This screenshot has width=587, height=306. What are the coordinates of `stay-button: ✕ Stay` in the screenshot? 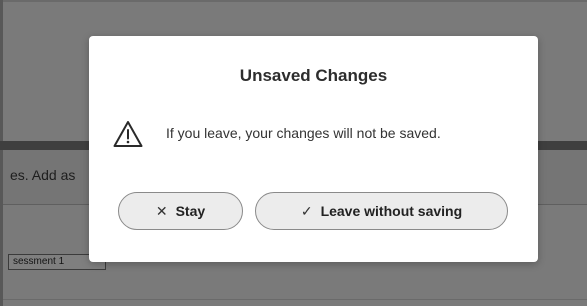 It's located at (180, 211).